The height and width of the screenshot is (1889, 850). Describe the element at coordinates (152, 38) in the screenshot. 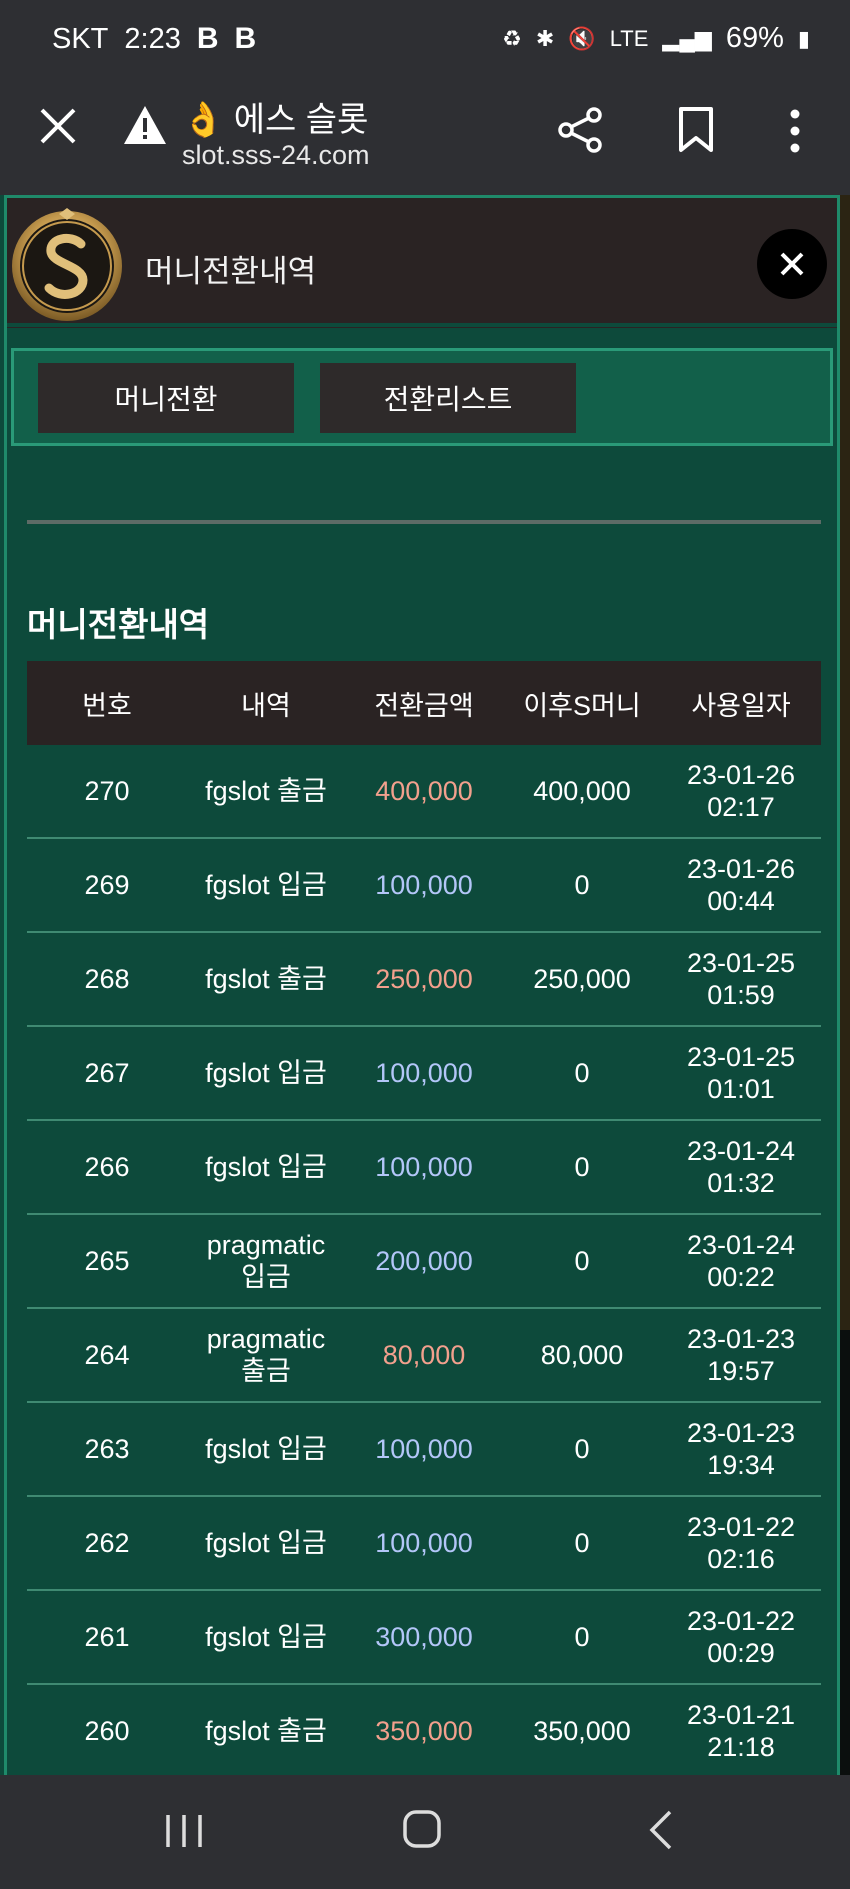

I see `clock: 2:23` at that location.